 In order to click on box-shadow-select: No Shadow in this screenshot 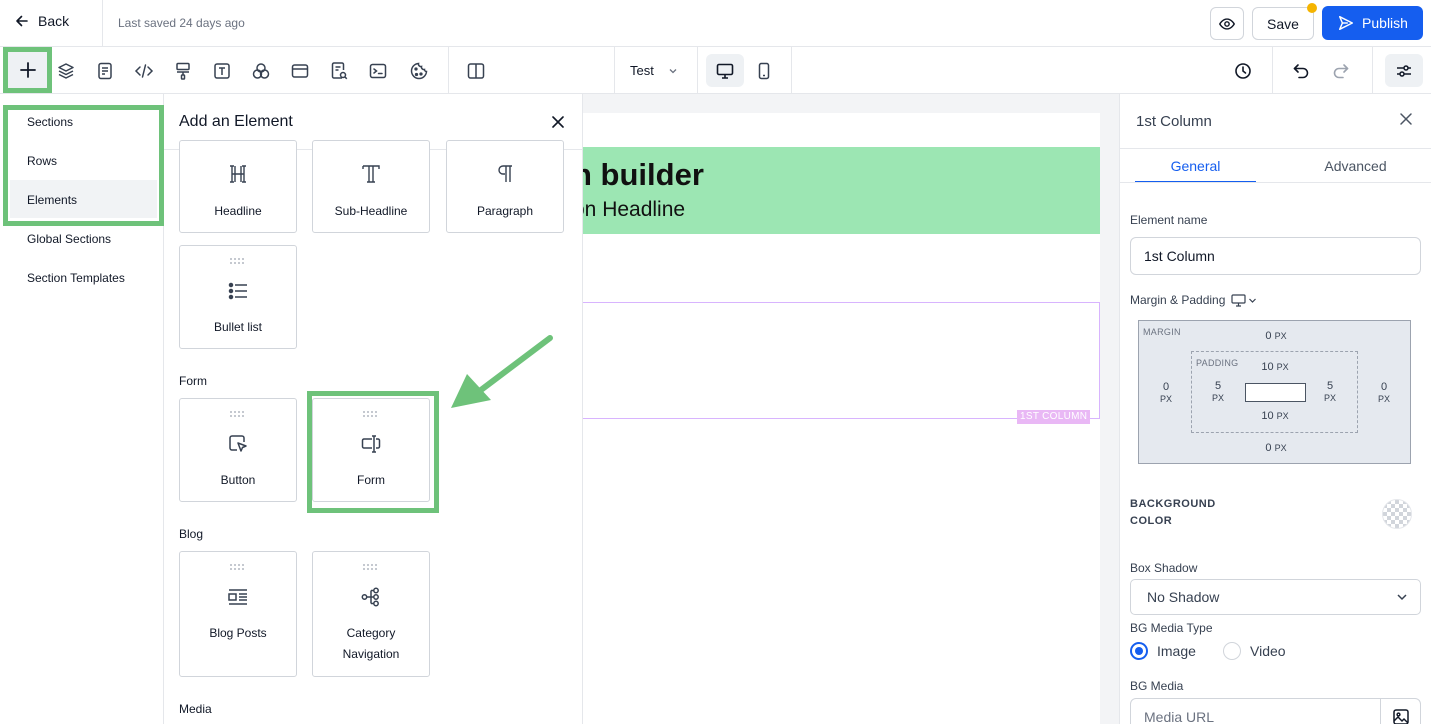, I will do `click(1275, 597)`.